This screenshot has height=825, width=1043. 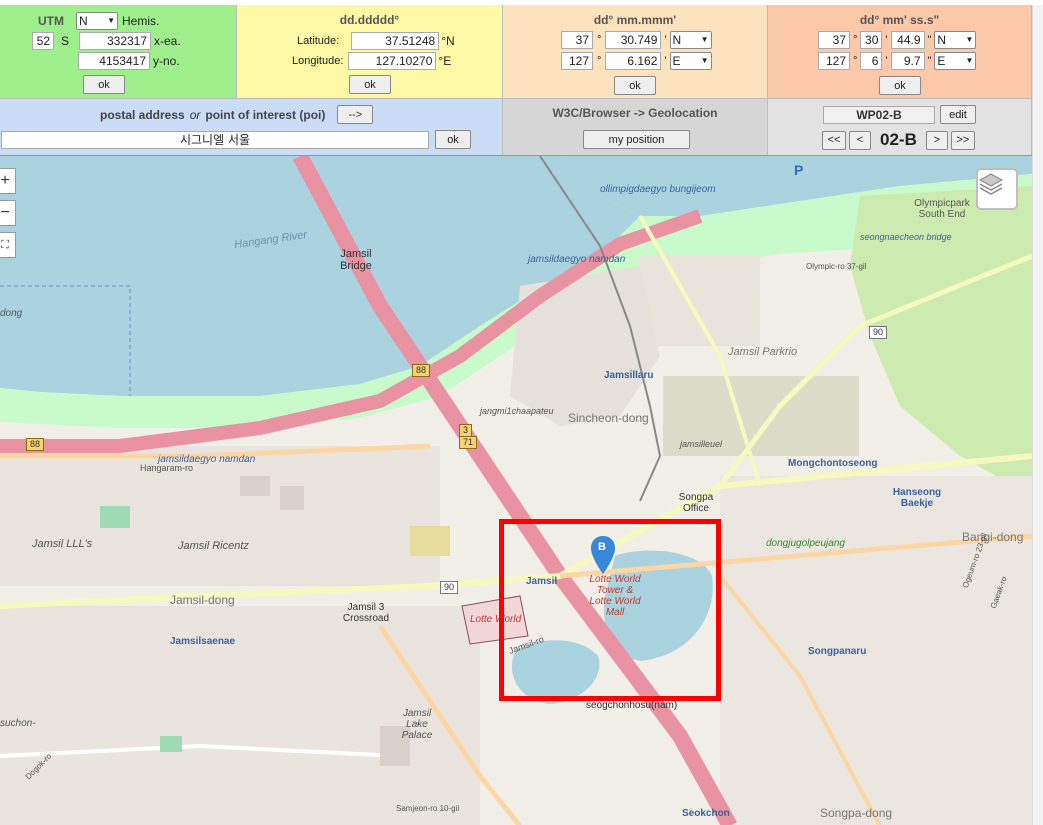 What do you see at coordinates (370, 84) in the screenshot?
I see `decimal-ok-button: ok` at bounding box center [370, 84].